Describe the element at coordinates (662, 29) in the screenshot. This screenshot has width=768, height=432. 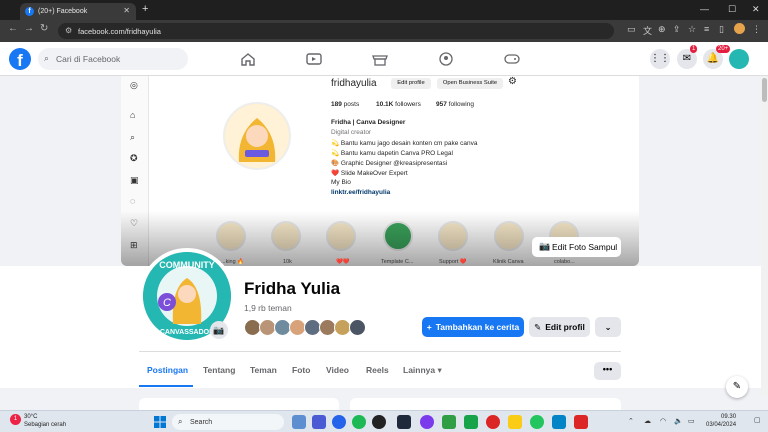
I see `zoom-icon: ⊕` at that location.